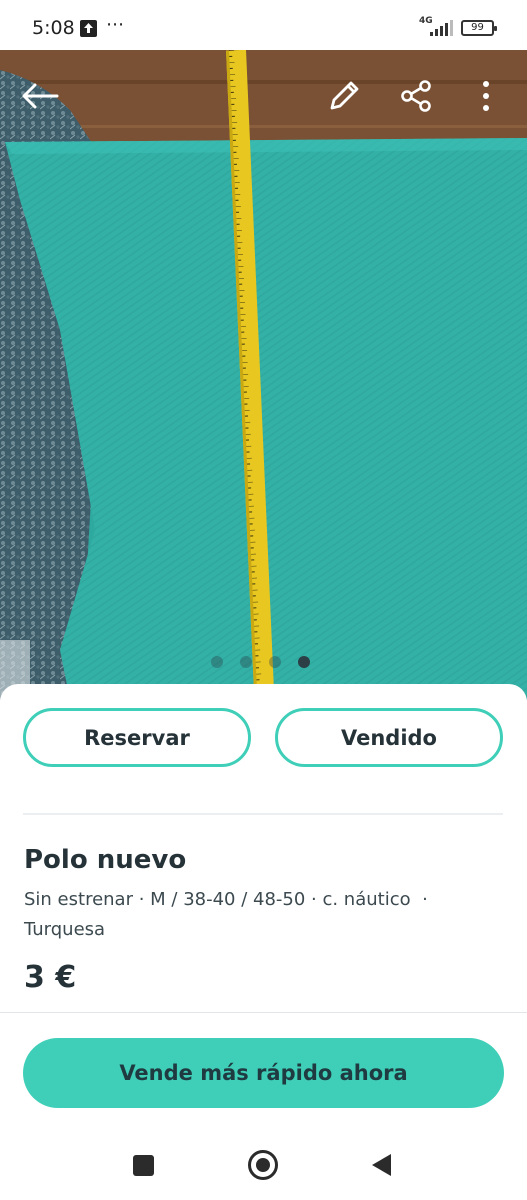 This screenshot has width=527, height=1200. Describe the element at coordinates (143, 1165) in the screenshot. I see `recents-square-icon` at that location.